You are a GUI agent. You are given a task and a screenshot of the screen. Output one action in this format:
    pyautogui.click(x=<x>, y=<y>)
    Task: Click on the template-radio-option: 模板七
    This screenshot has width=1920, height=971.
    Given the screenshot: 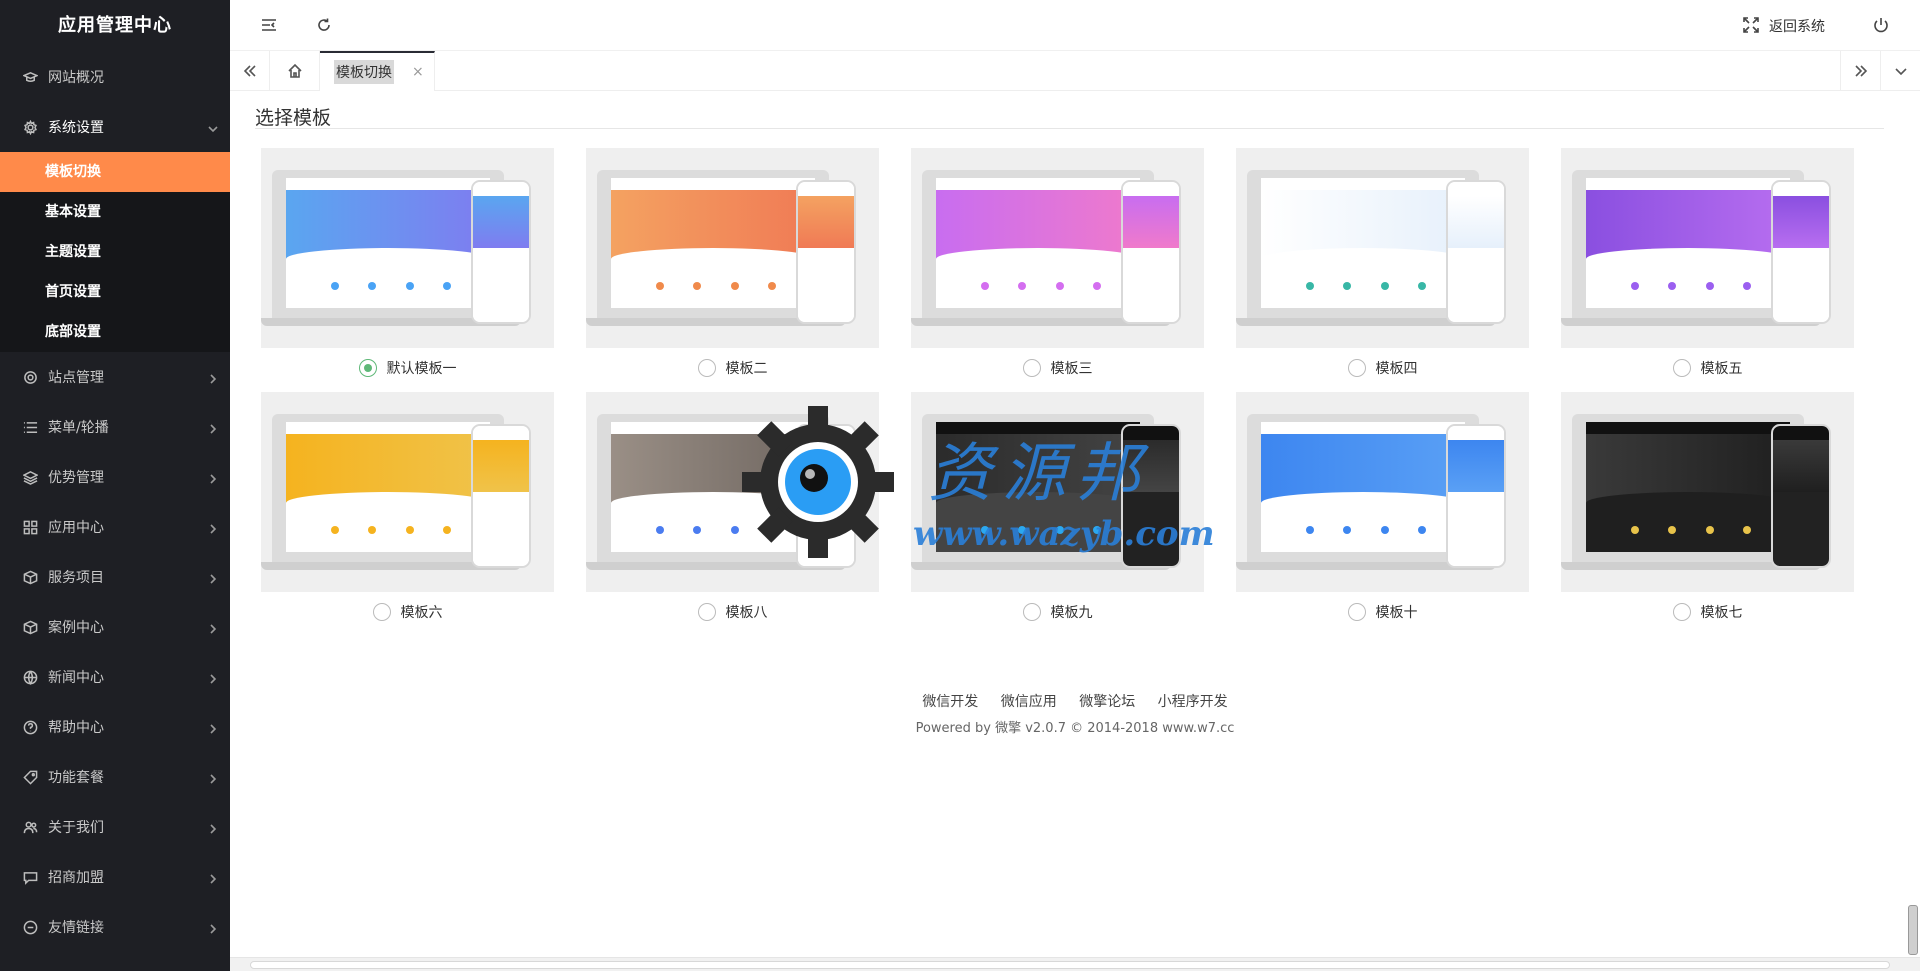 What is the action you would take?
    pyautogui.click(x=1707, y=612)
    